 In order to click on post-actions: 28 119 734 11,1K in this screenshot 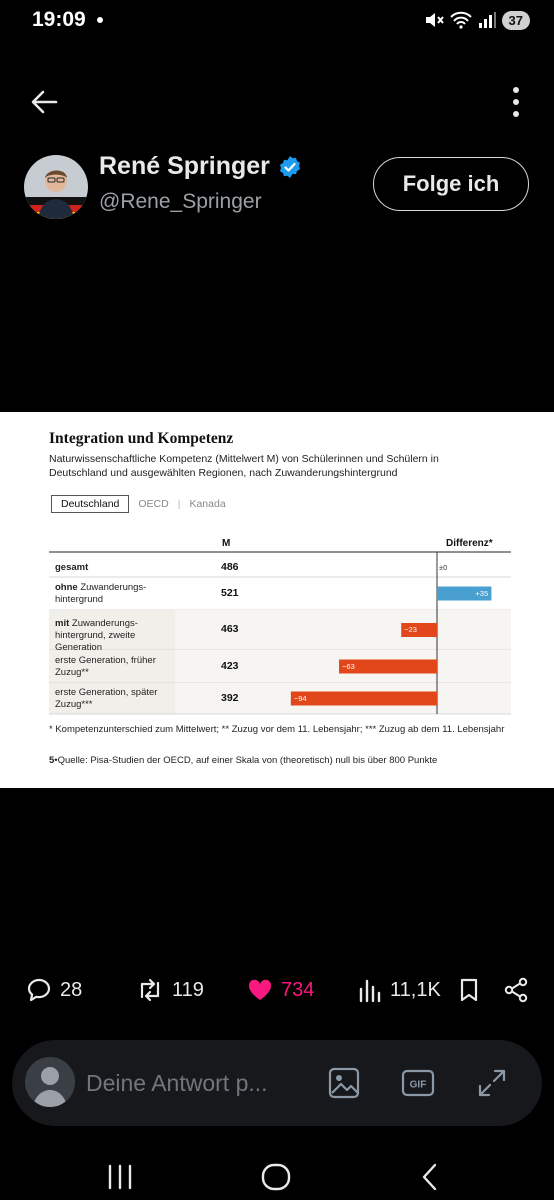, I will do `click(277, 990)`.